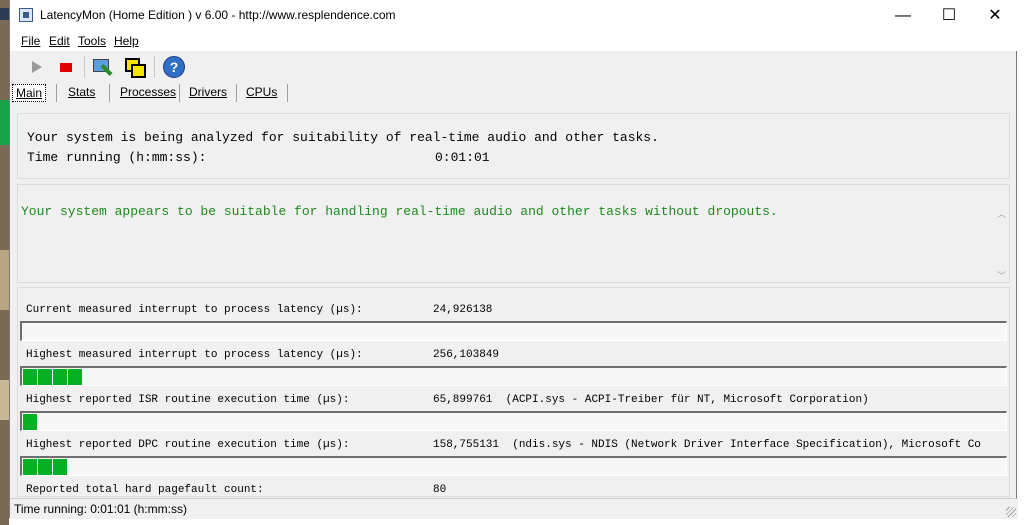 The width and height of the screenshot is (1025, 525). I want to click on status-bar: Time running: 0:01:01 (h:mm:ss), so click(514, 508).